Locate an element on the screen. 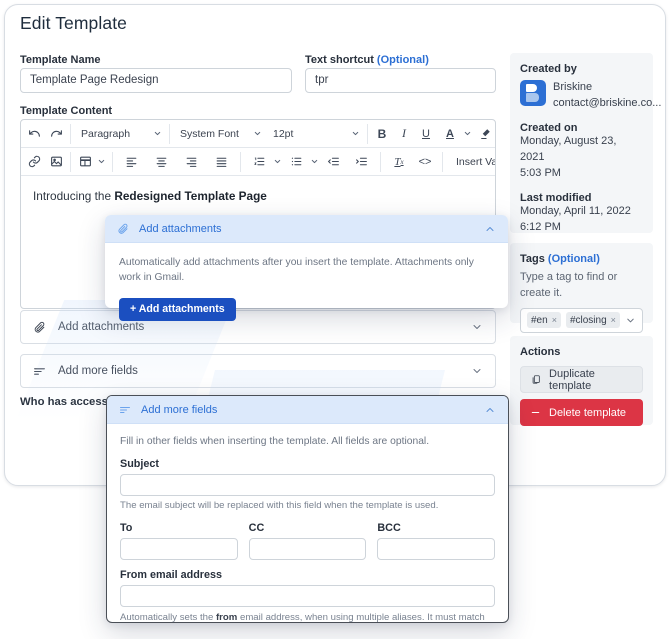 The width and height of the screenshot is (670, 639). font-size-select: 12pt is located at coordinates (315, 134).